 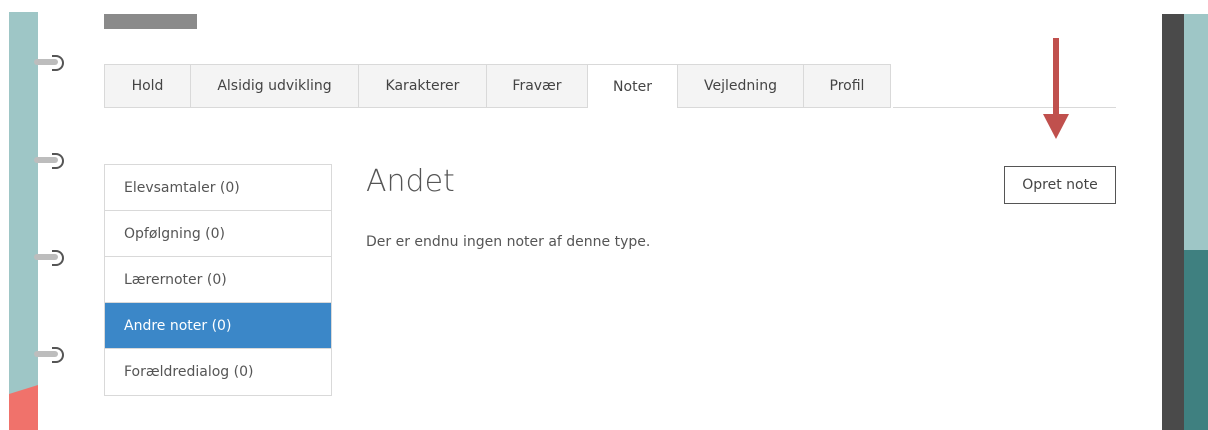 I want to click on right-dark-edge, so click(x=1173, y=222).